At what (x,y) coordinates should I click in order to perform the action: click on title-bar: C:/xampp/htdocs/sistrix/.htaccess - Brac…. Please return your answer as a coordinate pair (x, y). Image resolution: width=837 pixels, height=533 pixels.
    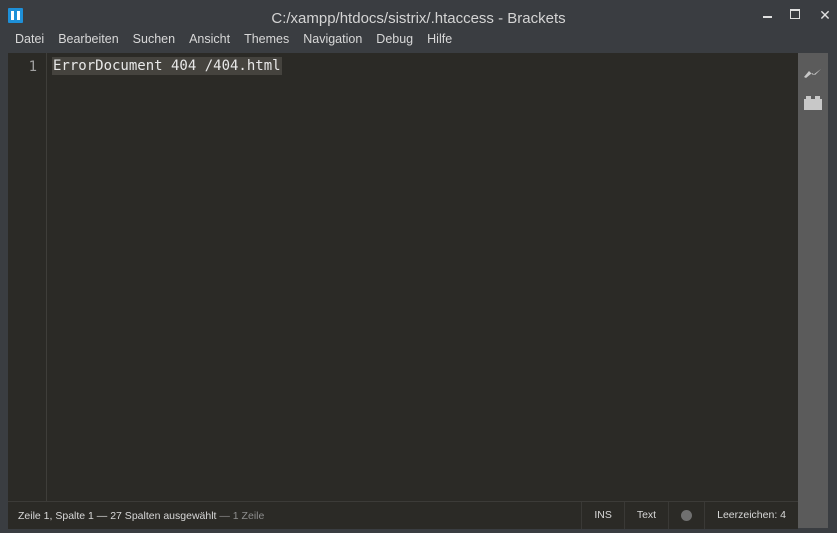
    Looking at the image, I should click on (418, 15).